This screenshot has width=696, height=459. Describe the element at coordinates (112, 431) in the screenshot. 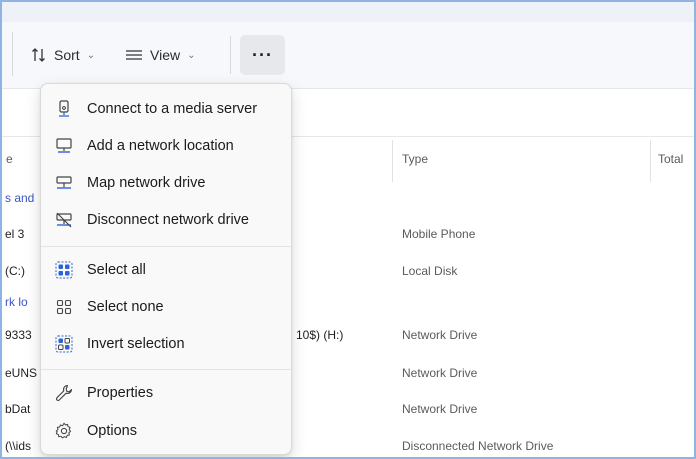

I see `menu-item-label: Options` at that location.